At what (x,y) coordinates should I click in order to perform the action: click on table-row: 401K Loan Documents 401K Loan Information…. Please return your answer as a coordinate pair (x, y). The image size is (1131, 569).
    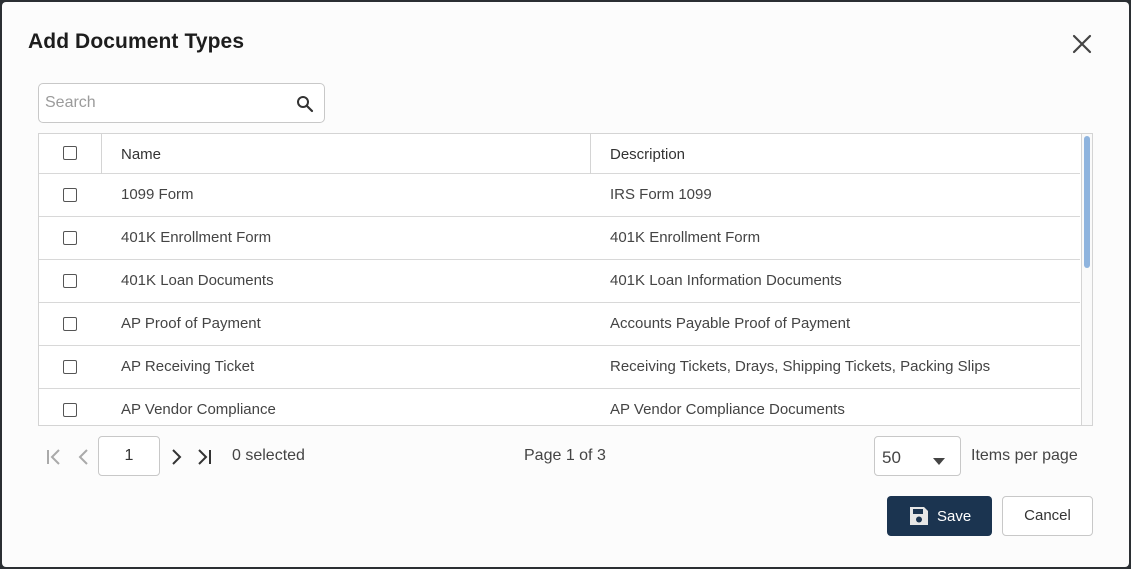
    Looking at the image, I should click on (559, 281).